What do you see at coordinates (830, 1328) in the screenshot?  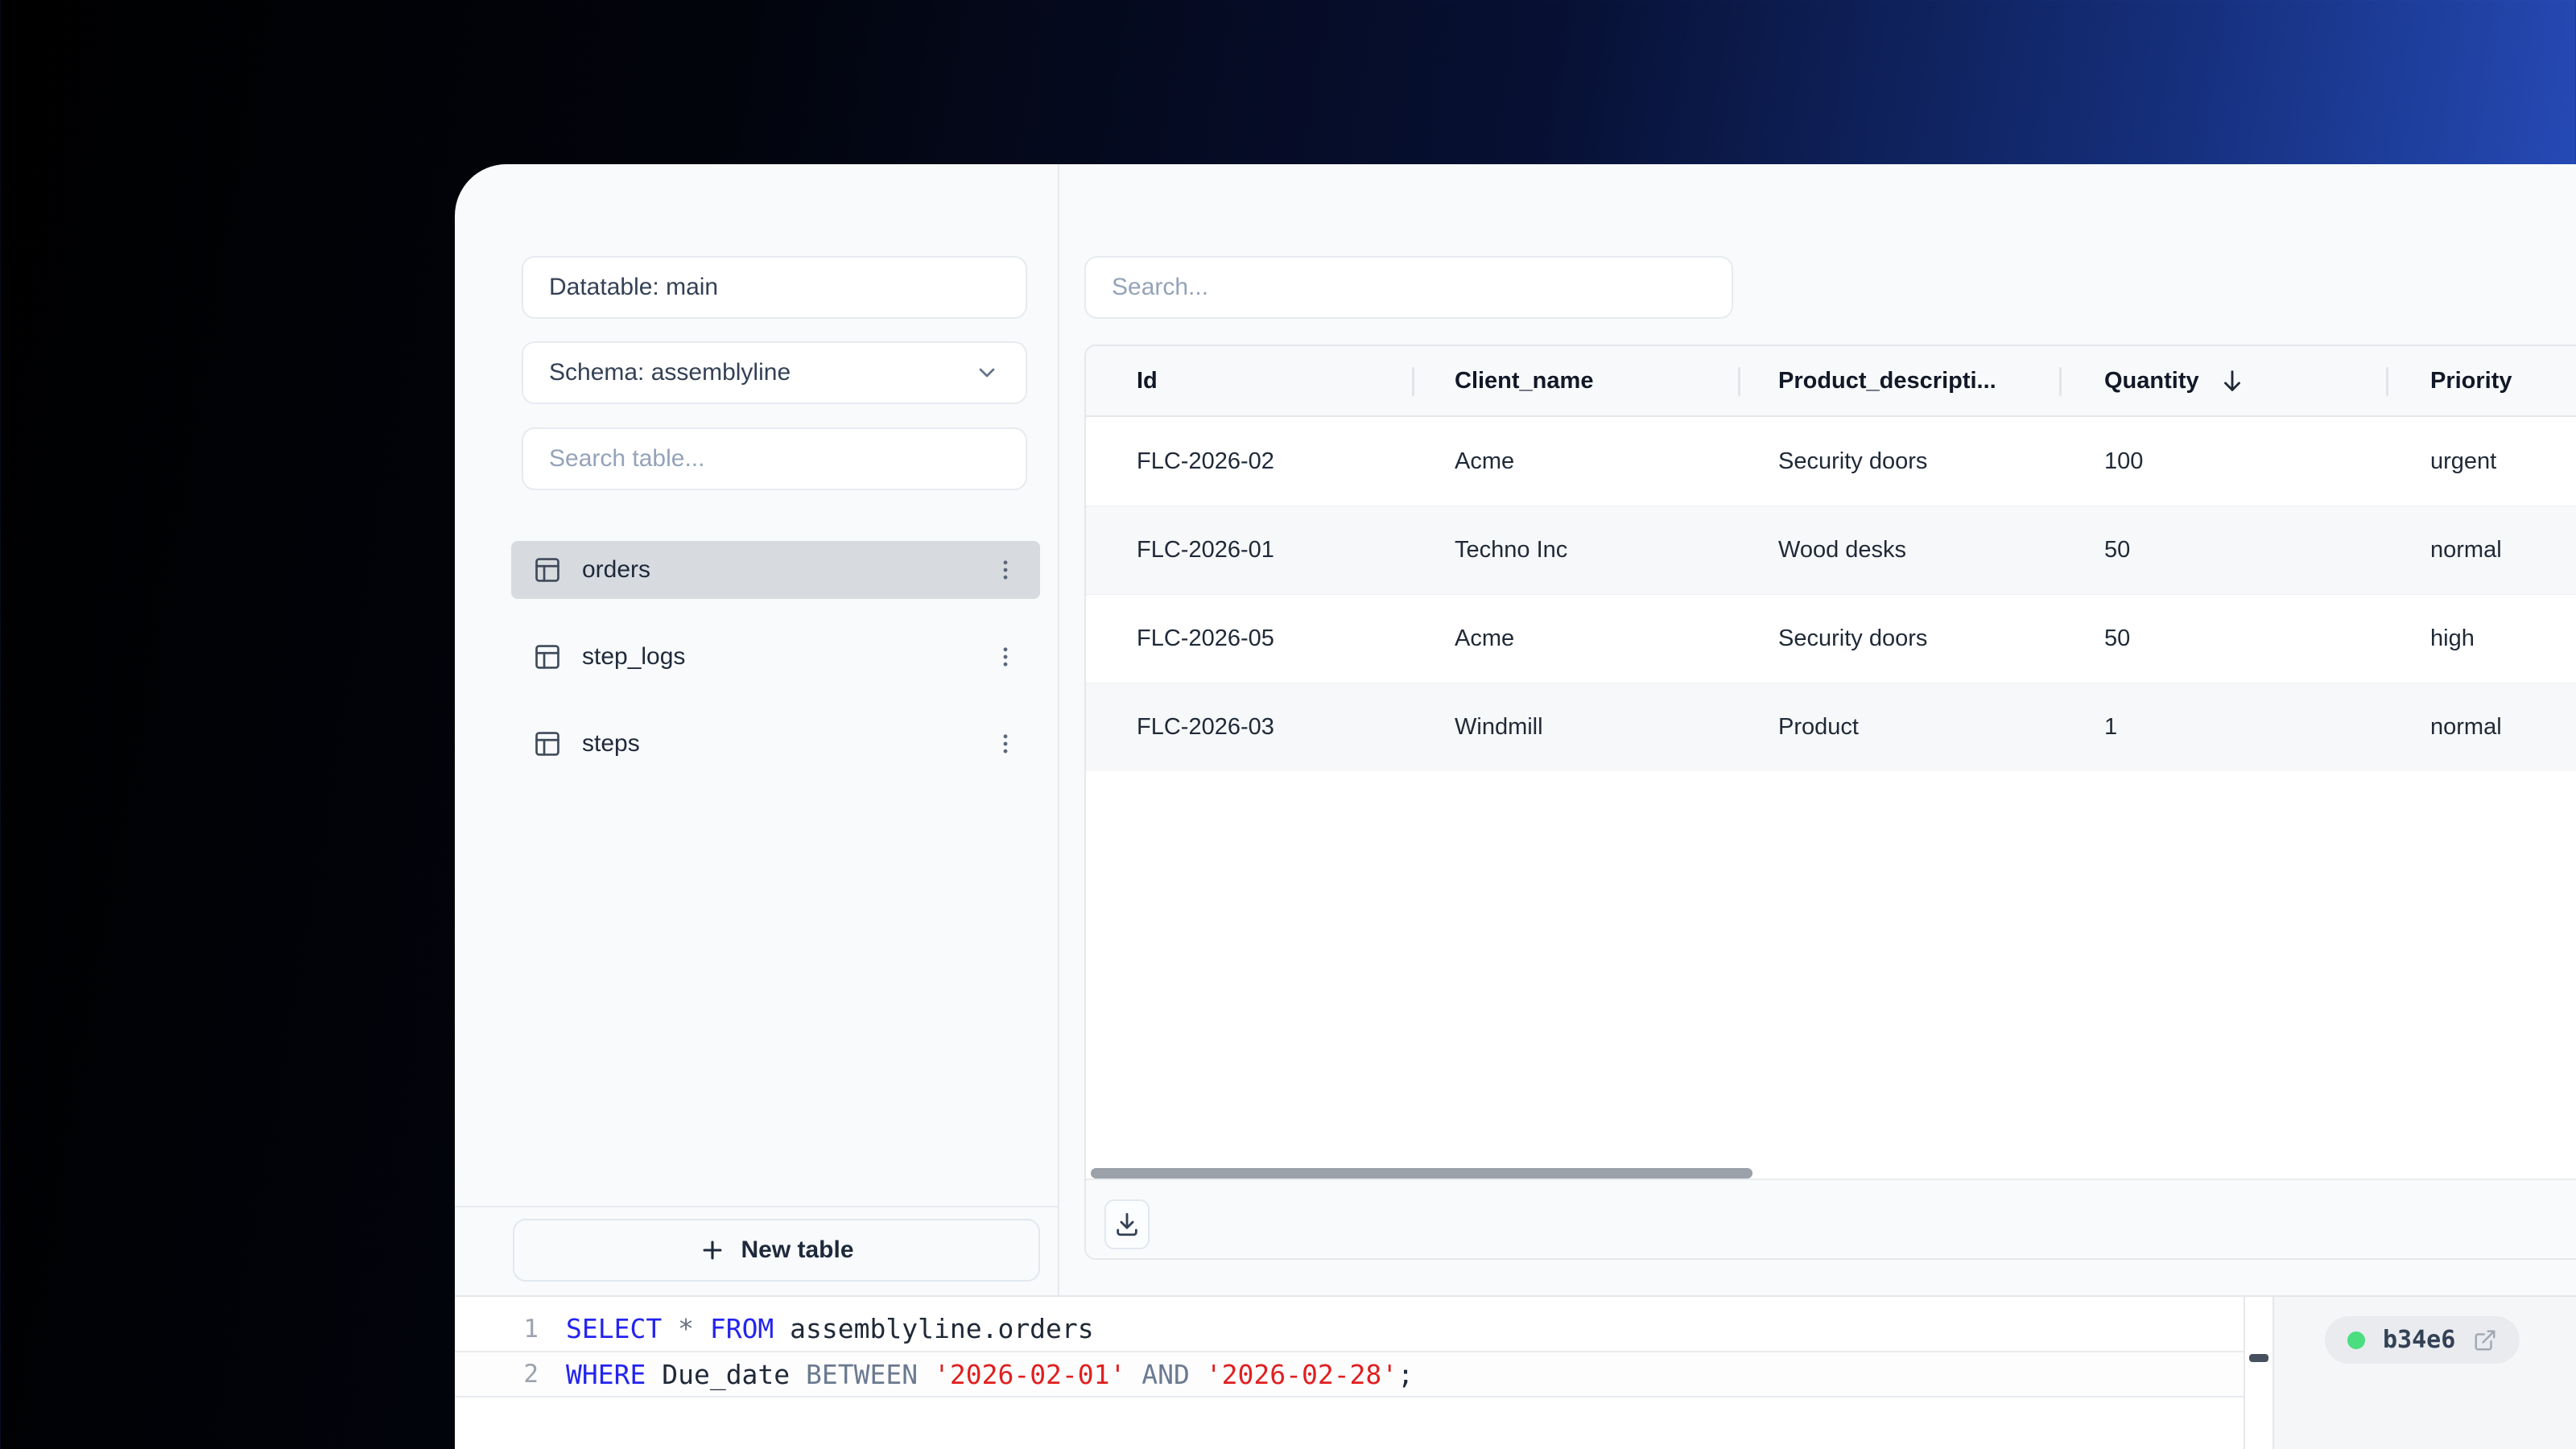 I see `sql-code-text: SELECT * FROM assemblyline.orders` at bounding box center [830, 1328].